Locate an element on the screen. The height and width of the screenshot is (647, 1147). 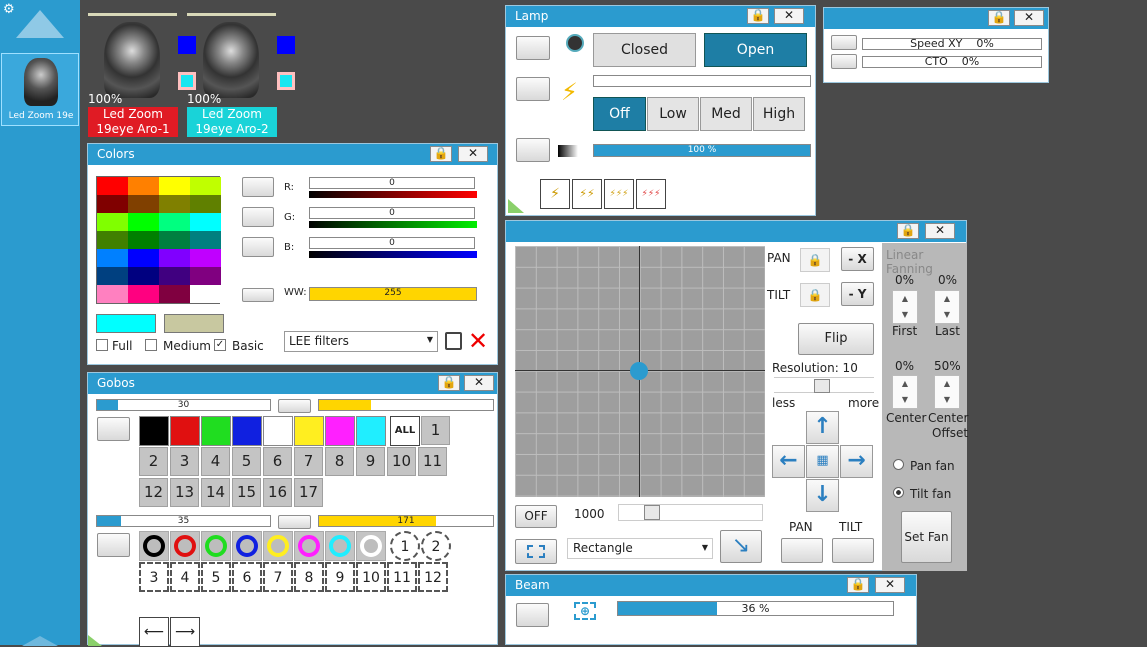
center-spinner: ▲ ▼ is located at coordinates (905, 392).